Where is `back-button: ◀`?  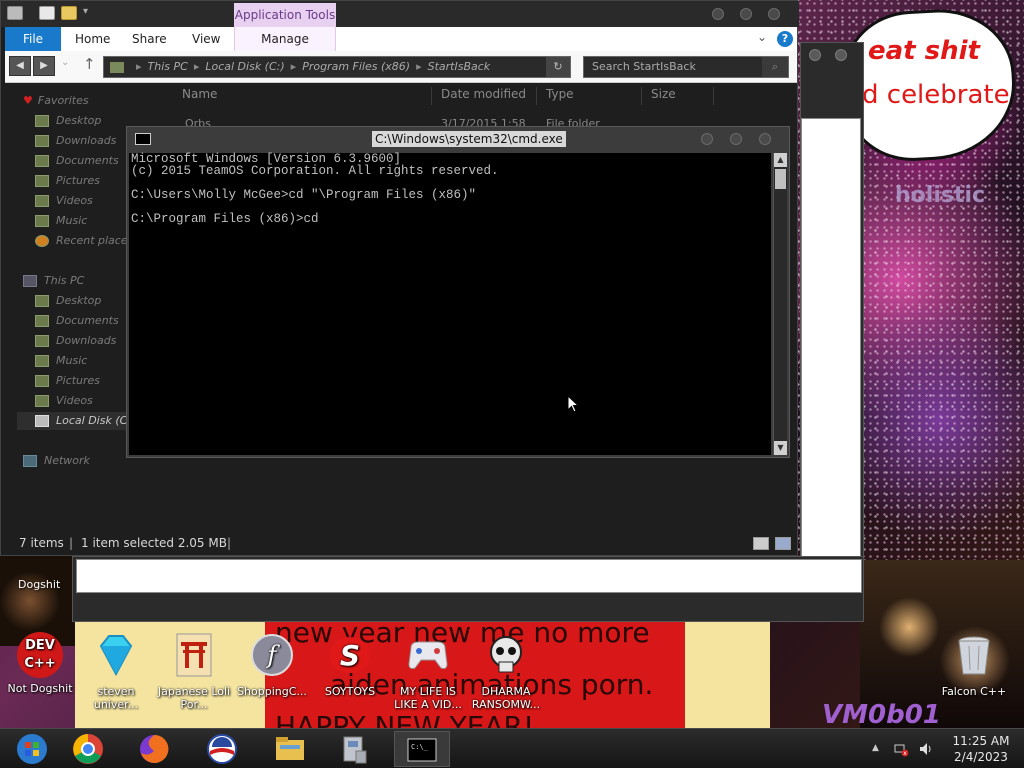 back-button: ◀ is located at coordinates (20, 66).